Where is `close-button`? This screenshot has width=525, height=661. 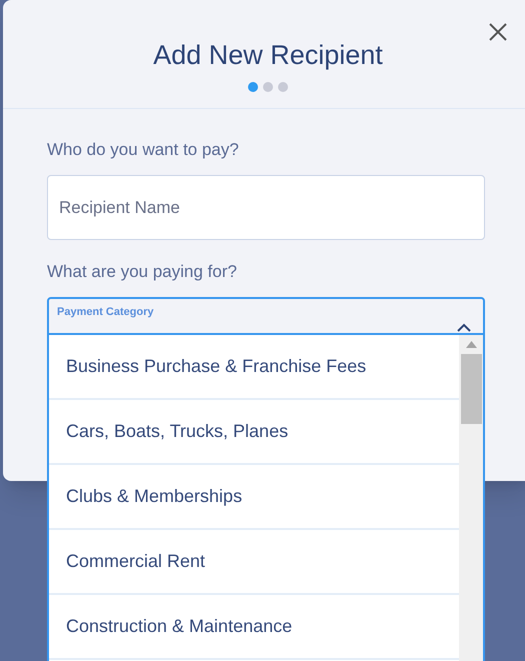
close-button is located at coordinates (498, 32).